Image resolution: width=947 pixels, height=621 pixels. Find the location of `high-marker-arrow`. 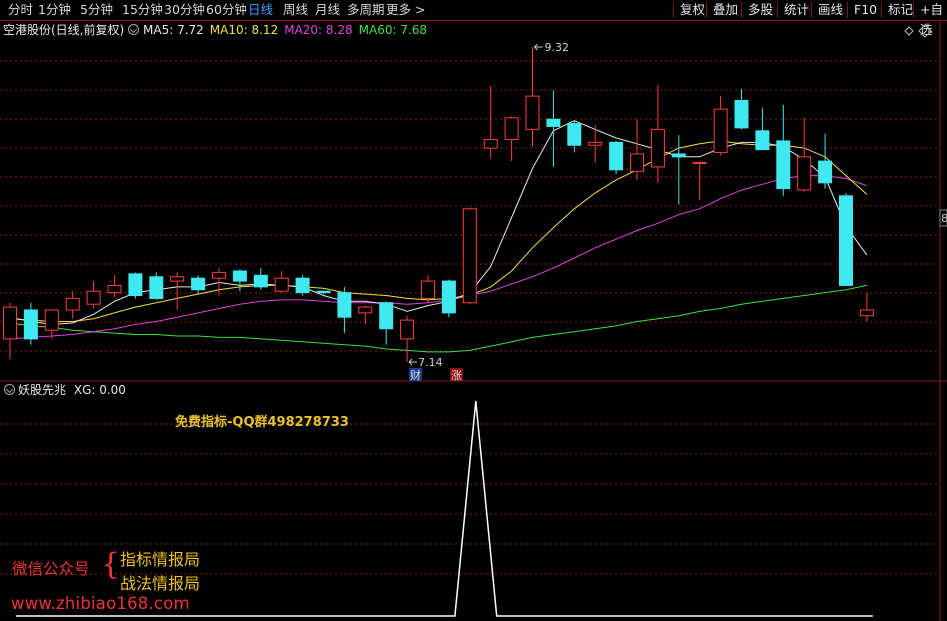

high-marker-arrow is located at coordinates (538, 47).